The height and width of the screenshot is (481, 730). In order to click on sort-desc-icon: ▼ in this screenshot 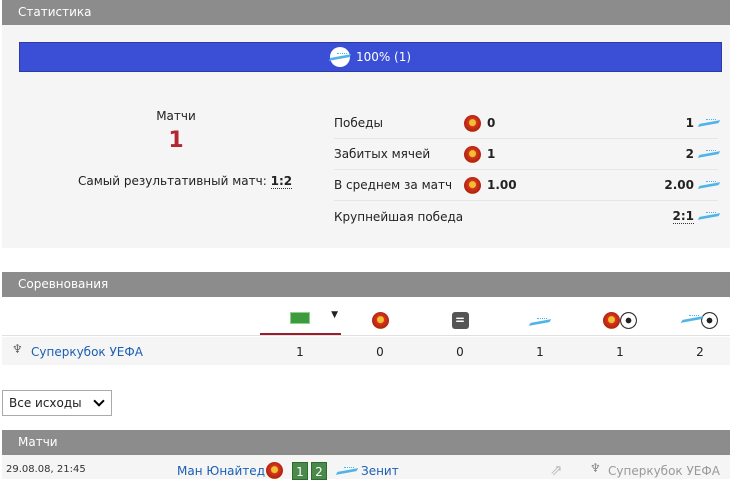, I will do `click(334, 315)`.